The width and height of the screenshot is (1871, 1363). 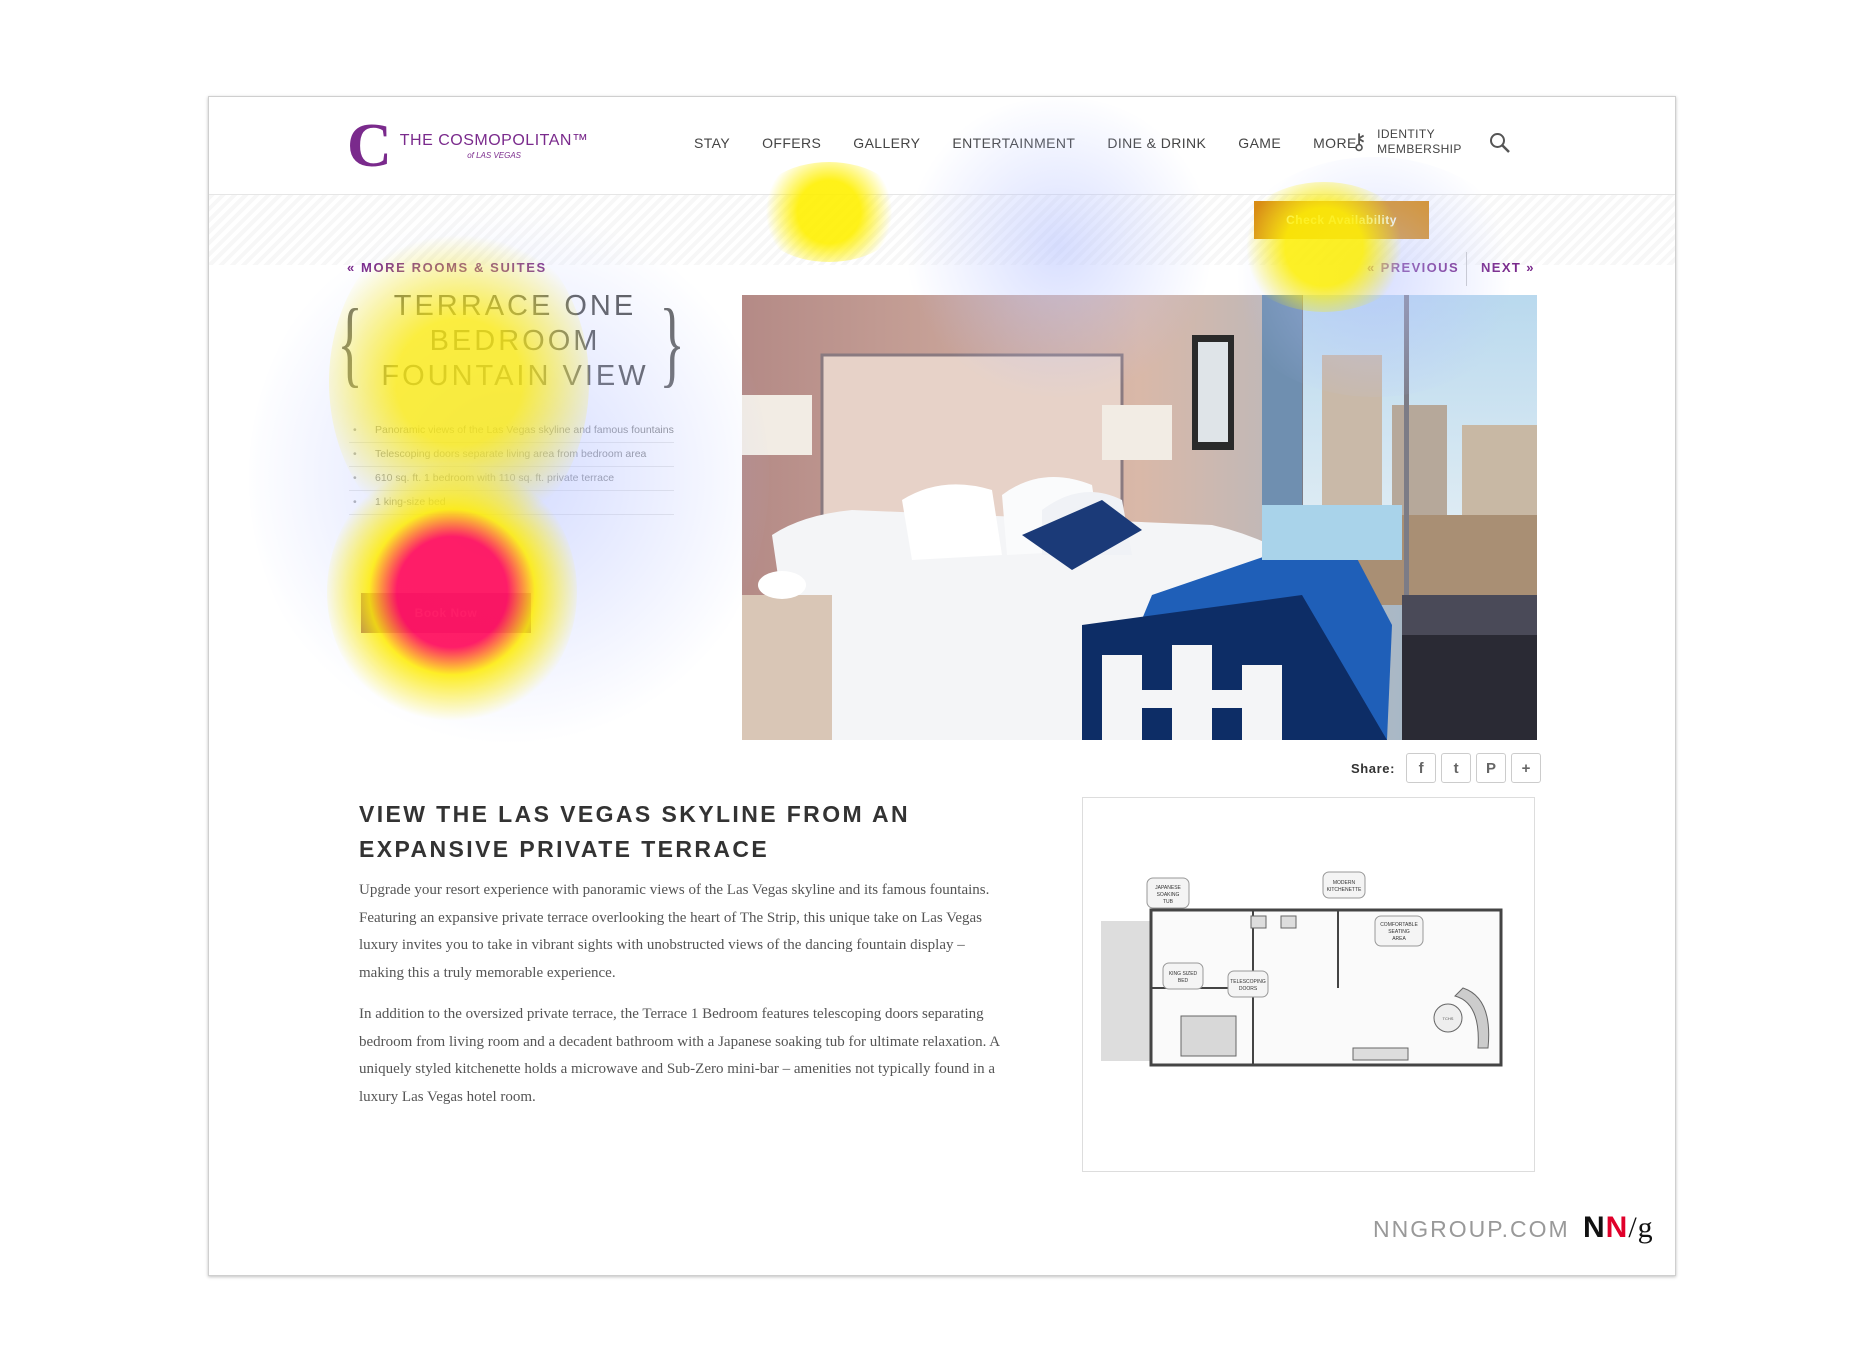 I want to click on nav-offers: OFFERS, so click(x=791, y=143).